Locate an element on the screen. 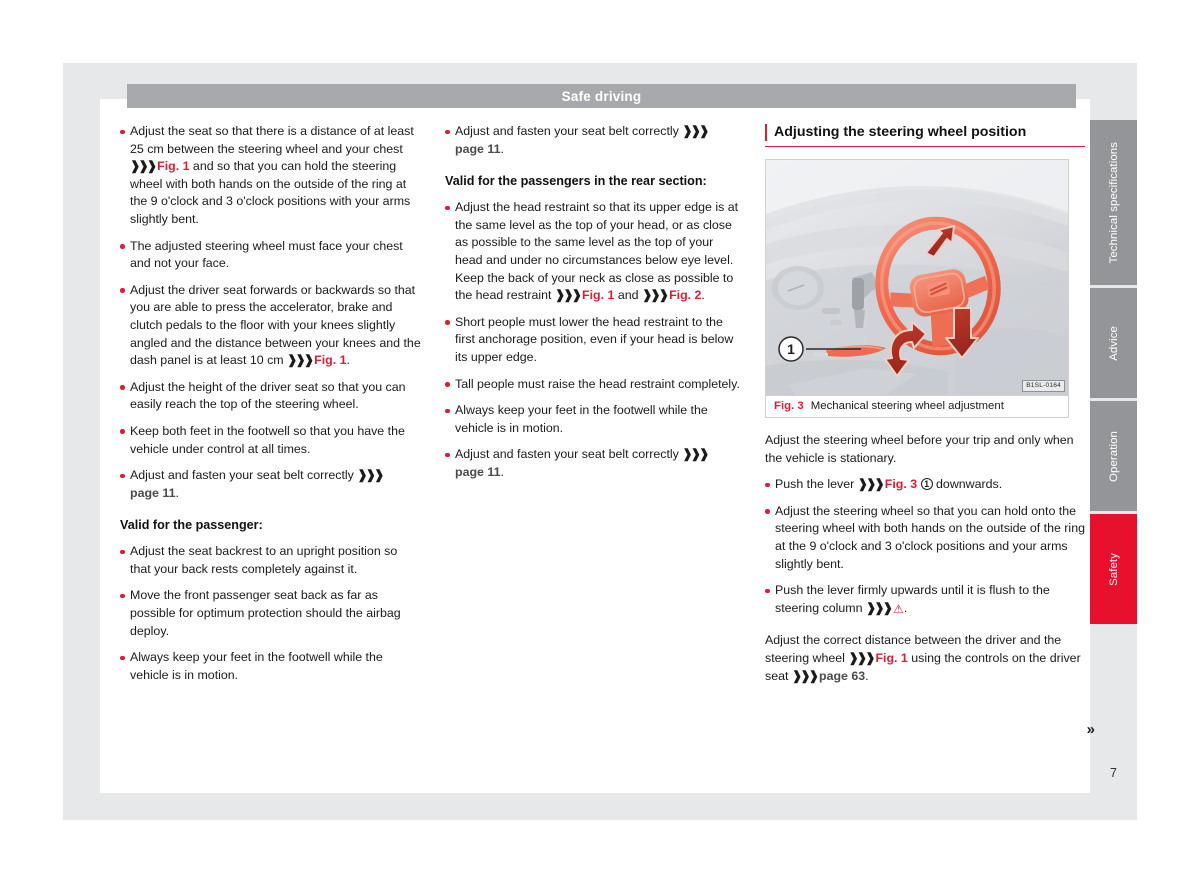  sidebar-item-advice: Advice is located at coordinates (1113, 343).